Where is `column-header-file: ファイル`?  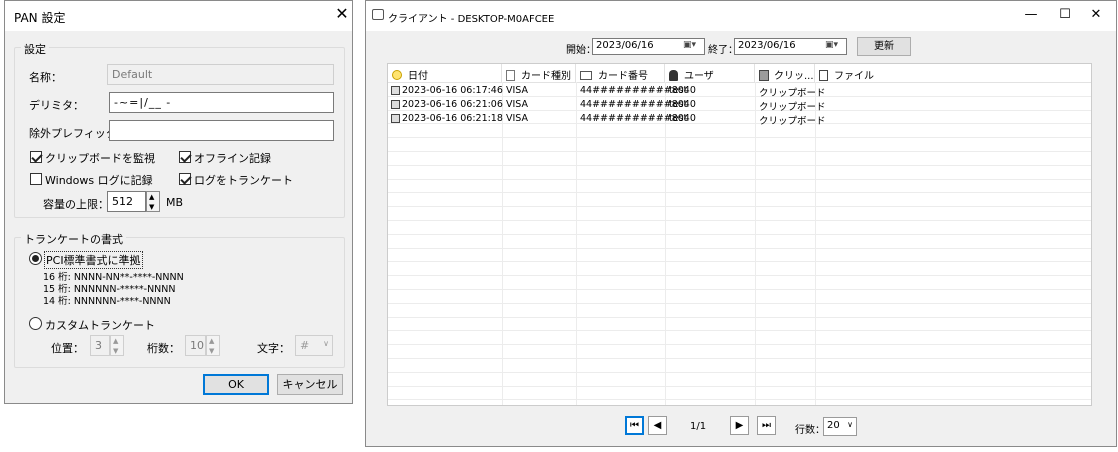
column-header-file: ファイル is located at coordinates (953, 73).